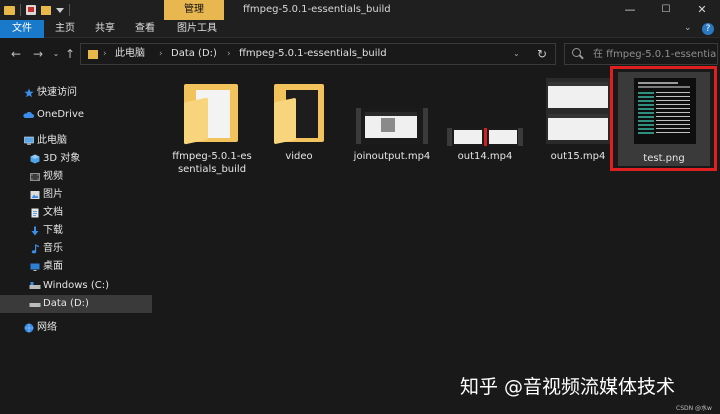 The image size is (720, 414). I want to click on tab-picture-tools: 图片工具, so click(197, 29).